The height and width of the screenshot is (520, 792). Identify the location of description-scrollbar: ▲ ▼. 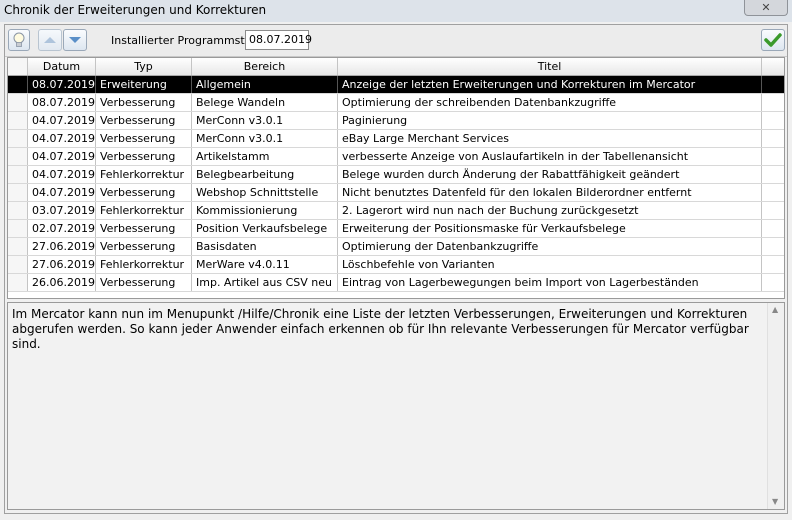
(775, 406).